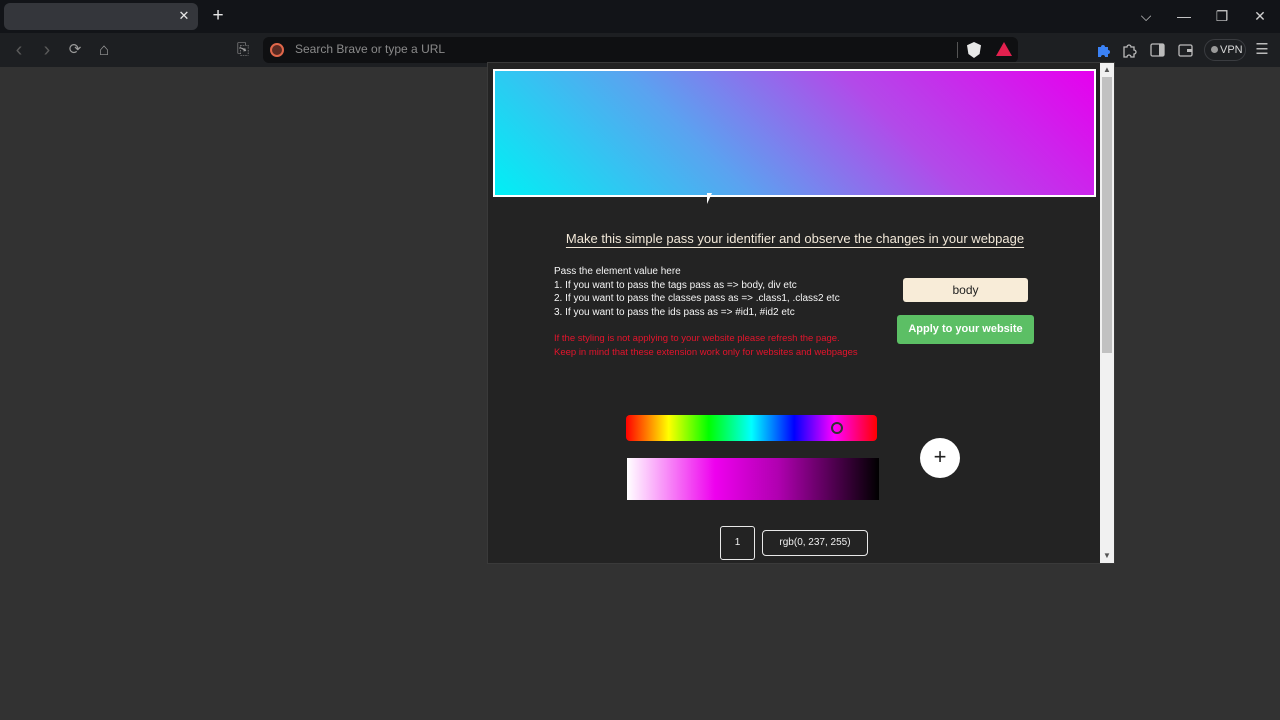 This screenshot has height=720, width=1280. What do you see at coordinates (753, 479) in the screenshot?
I see `saturation-picker` at bounding box center [753, 479].